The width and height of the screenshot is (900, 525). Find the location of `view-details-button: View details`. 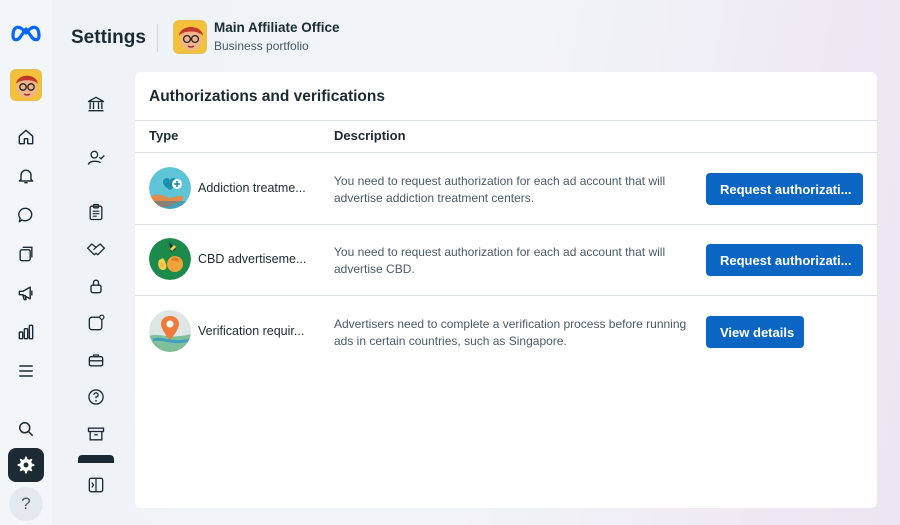

view-details-button: View details is located at coordinates (755, 332).